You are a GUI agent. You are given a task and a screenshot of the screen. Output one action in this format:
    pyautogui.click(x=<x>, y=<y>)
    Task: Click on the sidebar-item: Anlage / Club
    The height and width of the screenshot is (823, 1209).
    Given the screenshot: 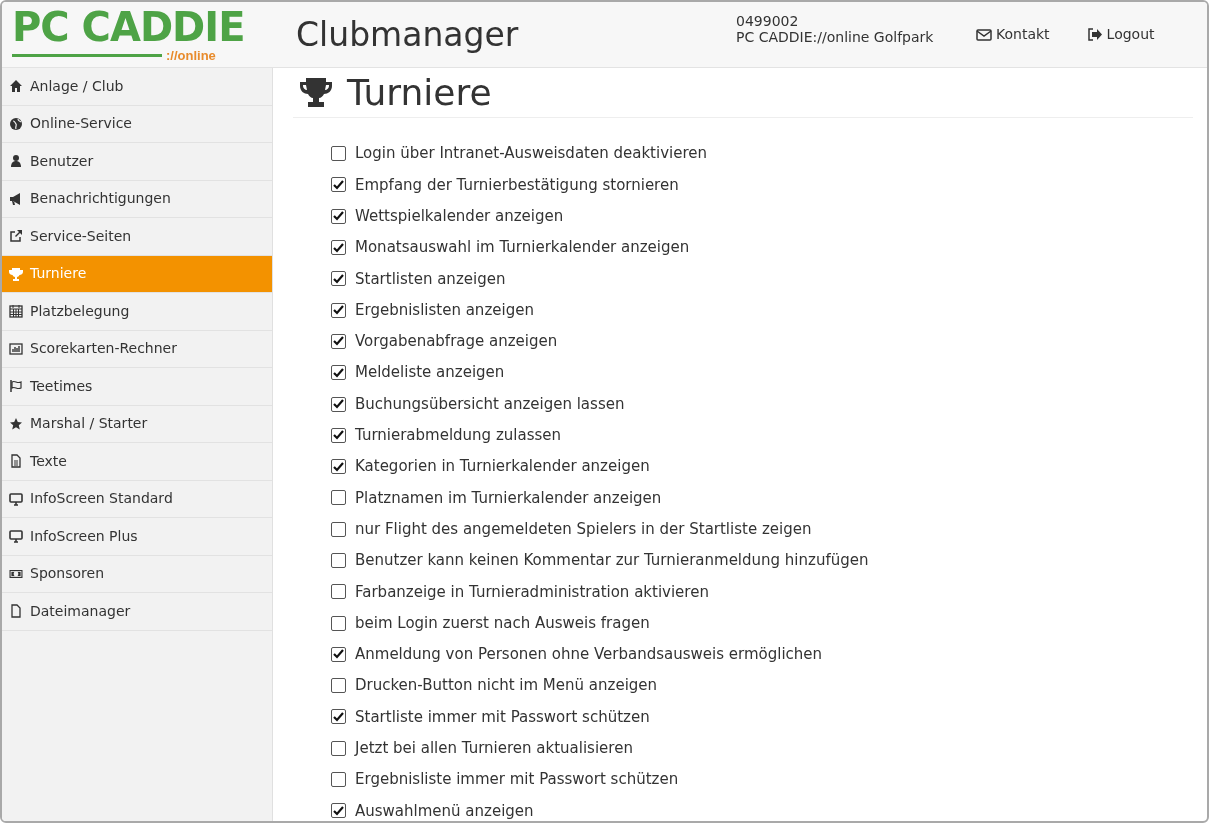 What is the action you would take?
    pyautogui.click(x=137, y=87)
    